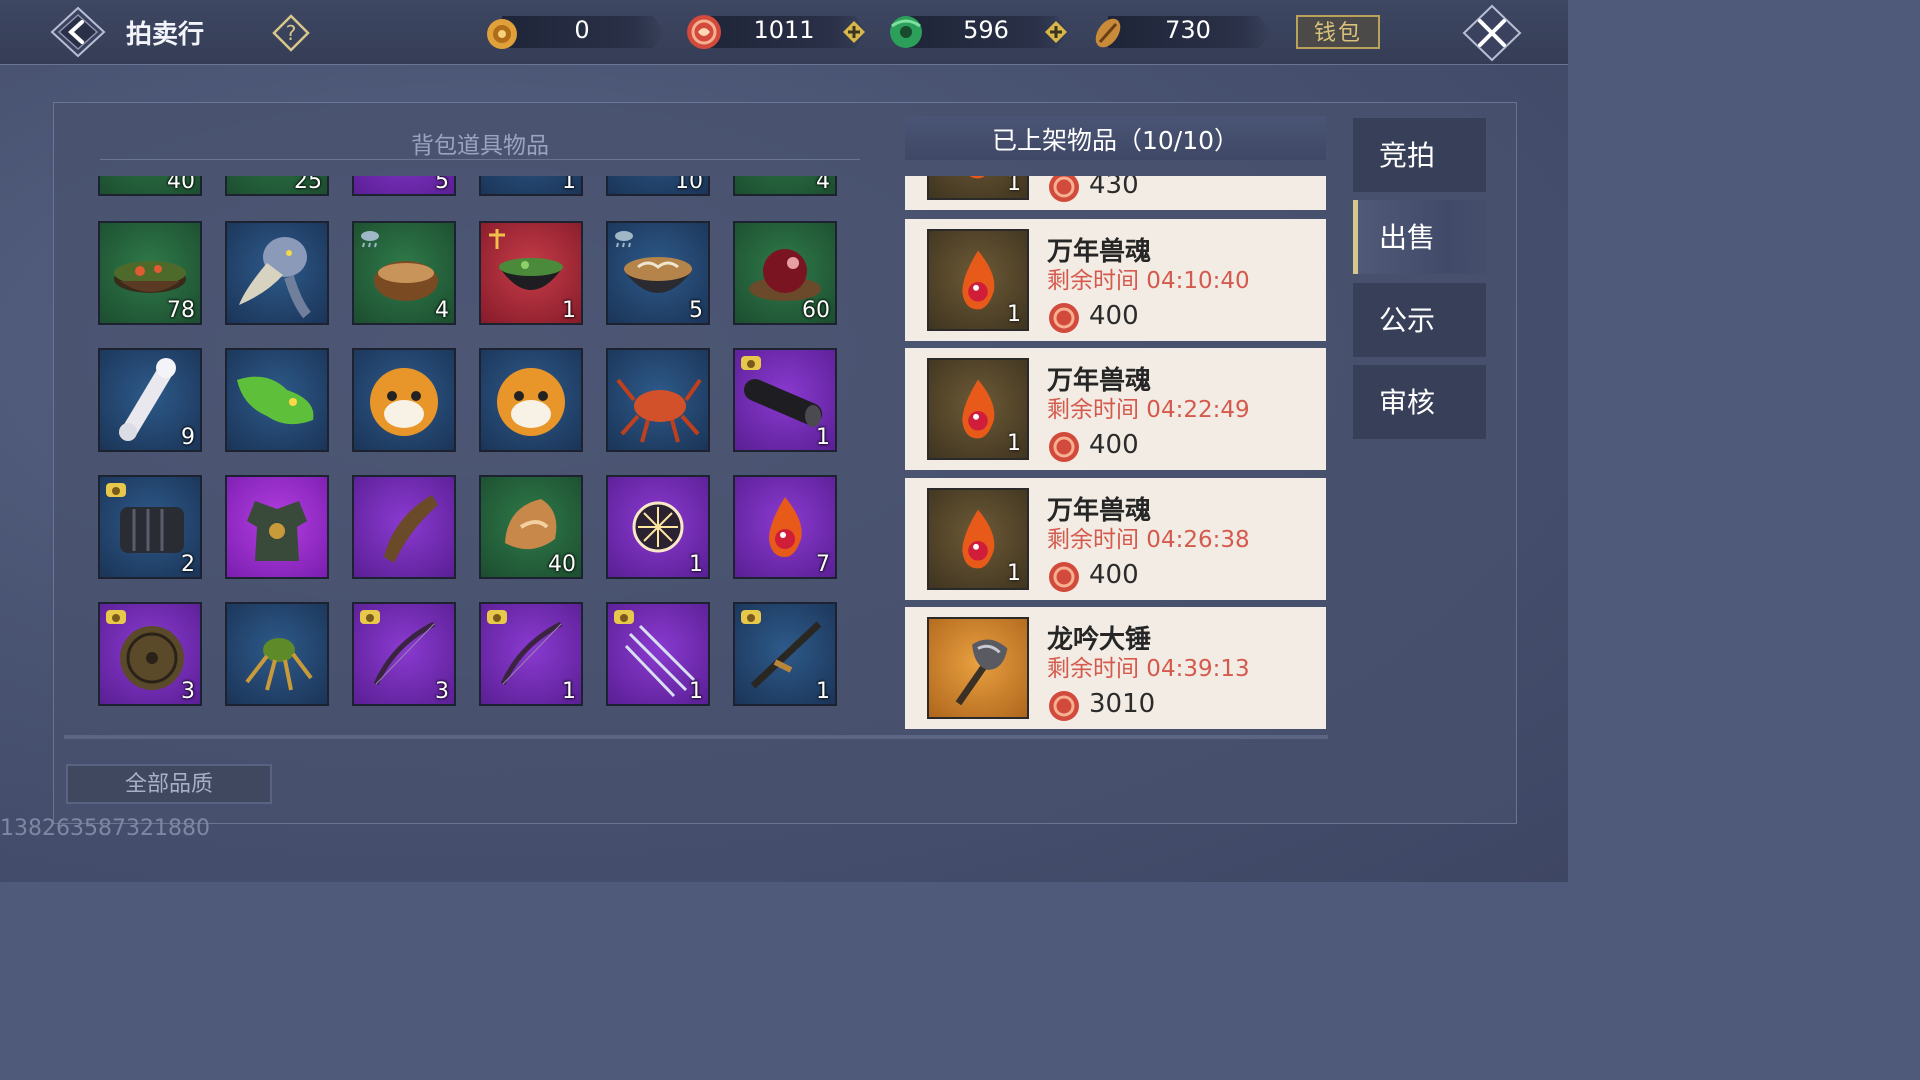 The width and height of the screenshot is (1920, 1080). Describe the element at coordinates (165, 35) in the screenshot. I see `page-title: 拍卖行` at that location.